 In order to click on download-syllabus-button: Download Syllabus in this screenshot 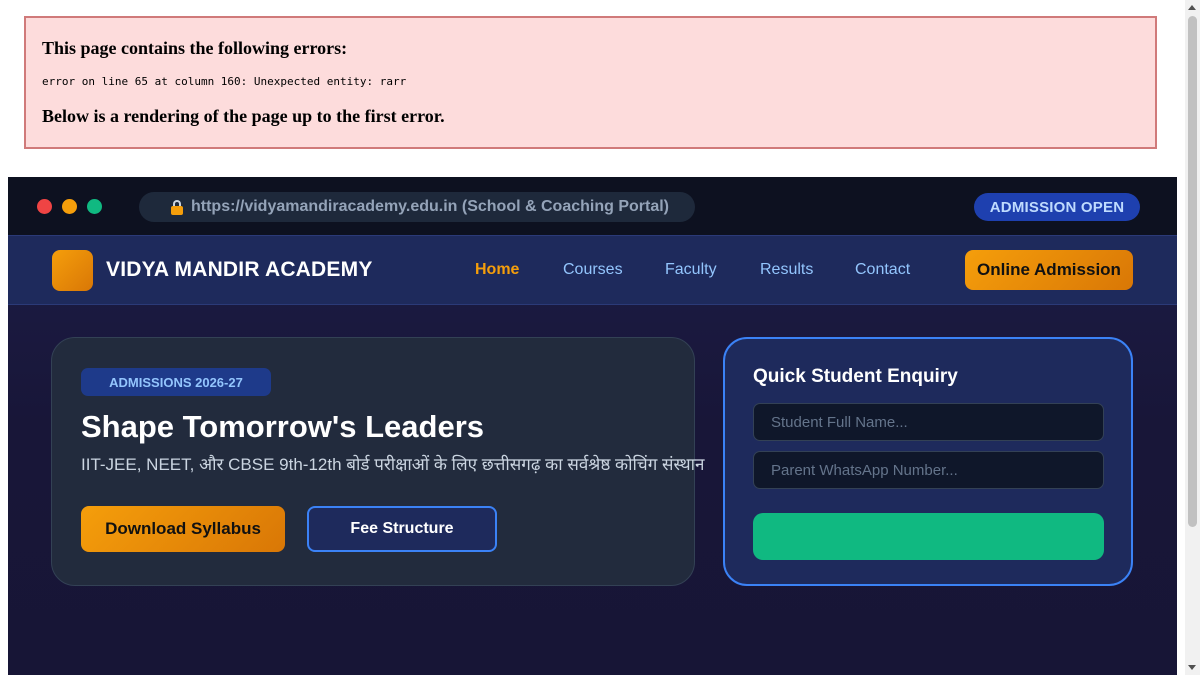, I will do `click(183, 529)`.